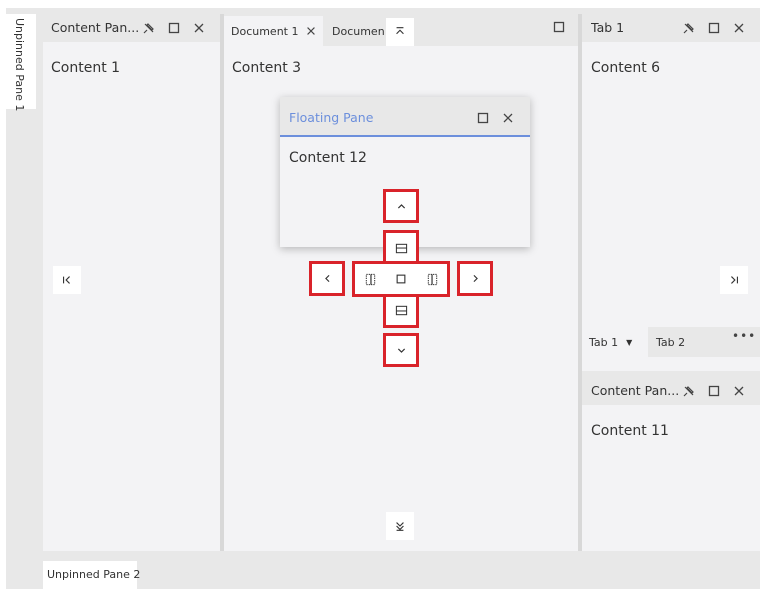 Image resolution: width=765 pixels, height=593 pixels. What do you see at coordinates (604, 342) in the screenshot?
I see `tab-right-1-label: Tab 1` at bounding box center [604, 342].